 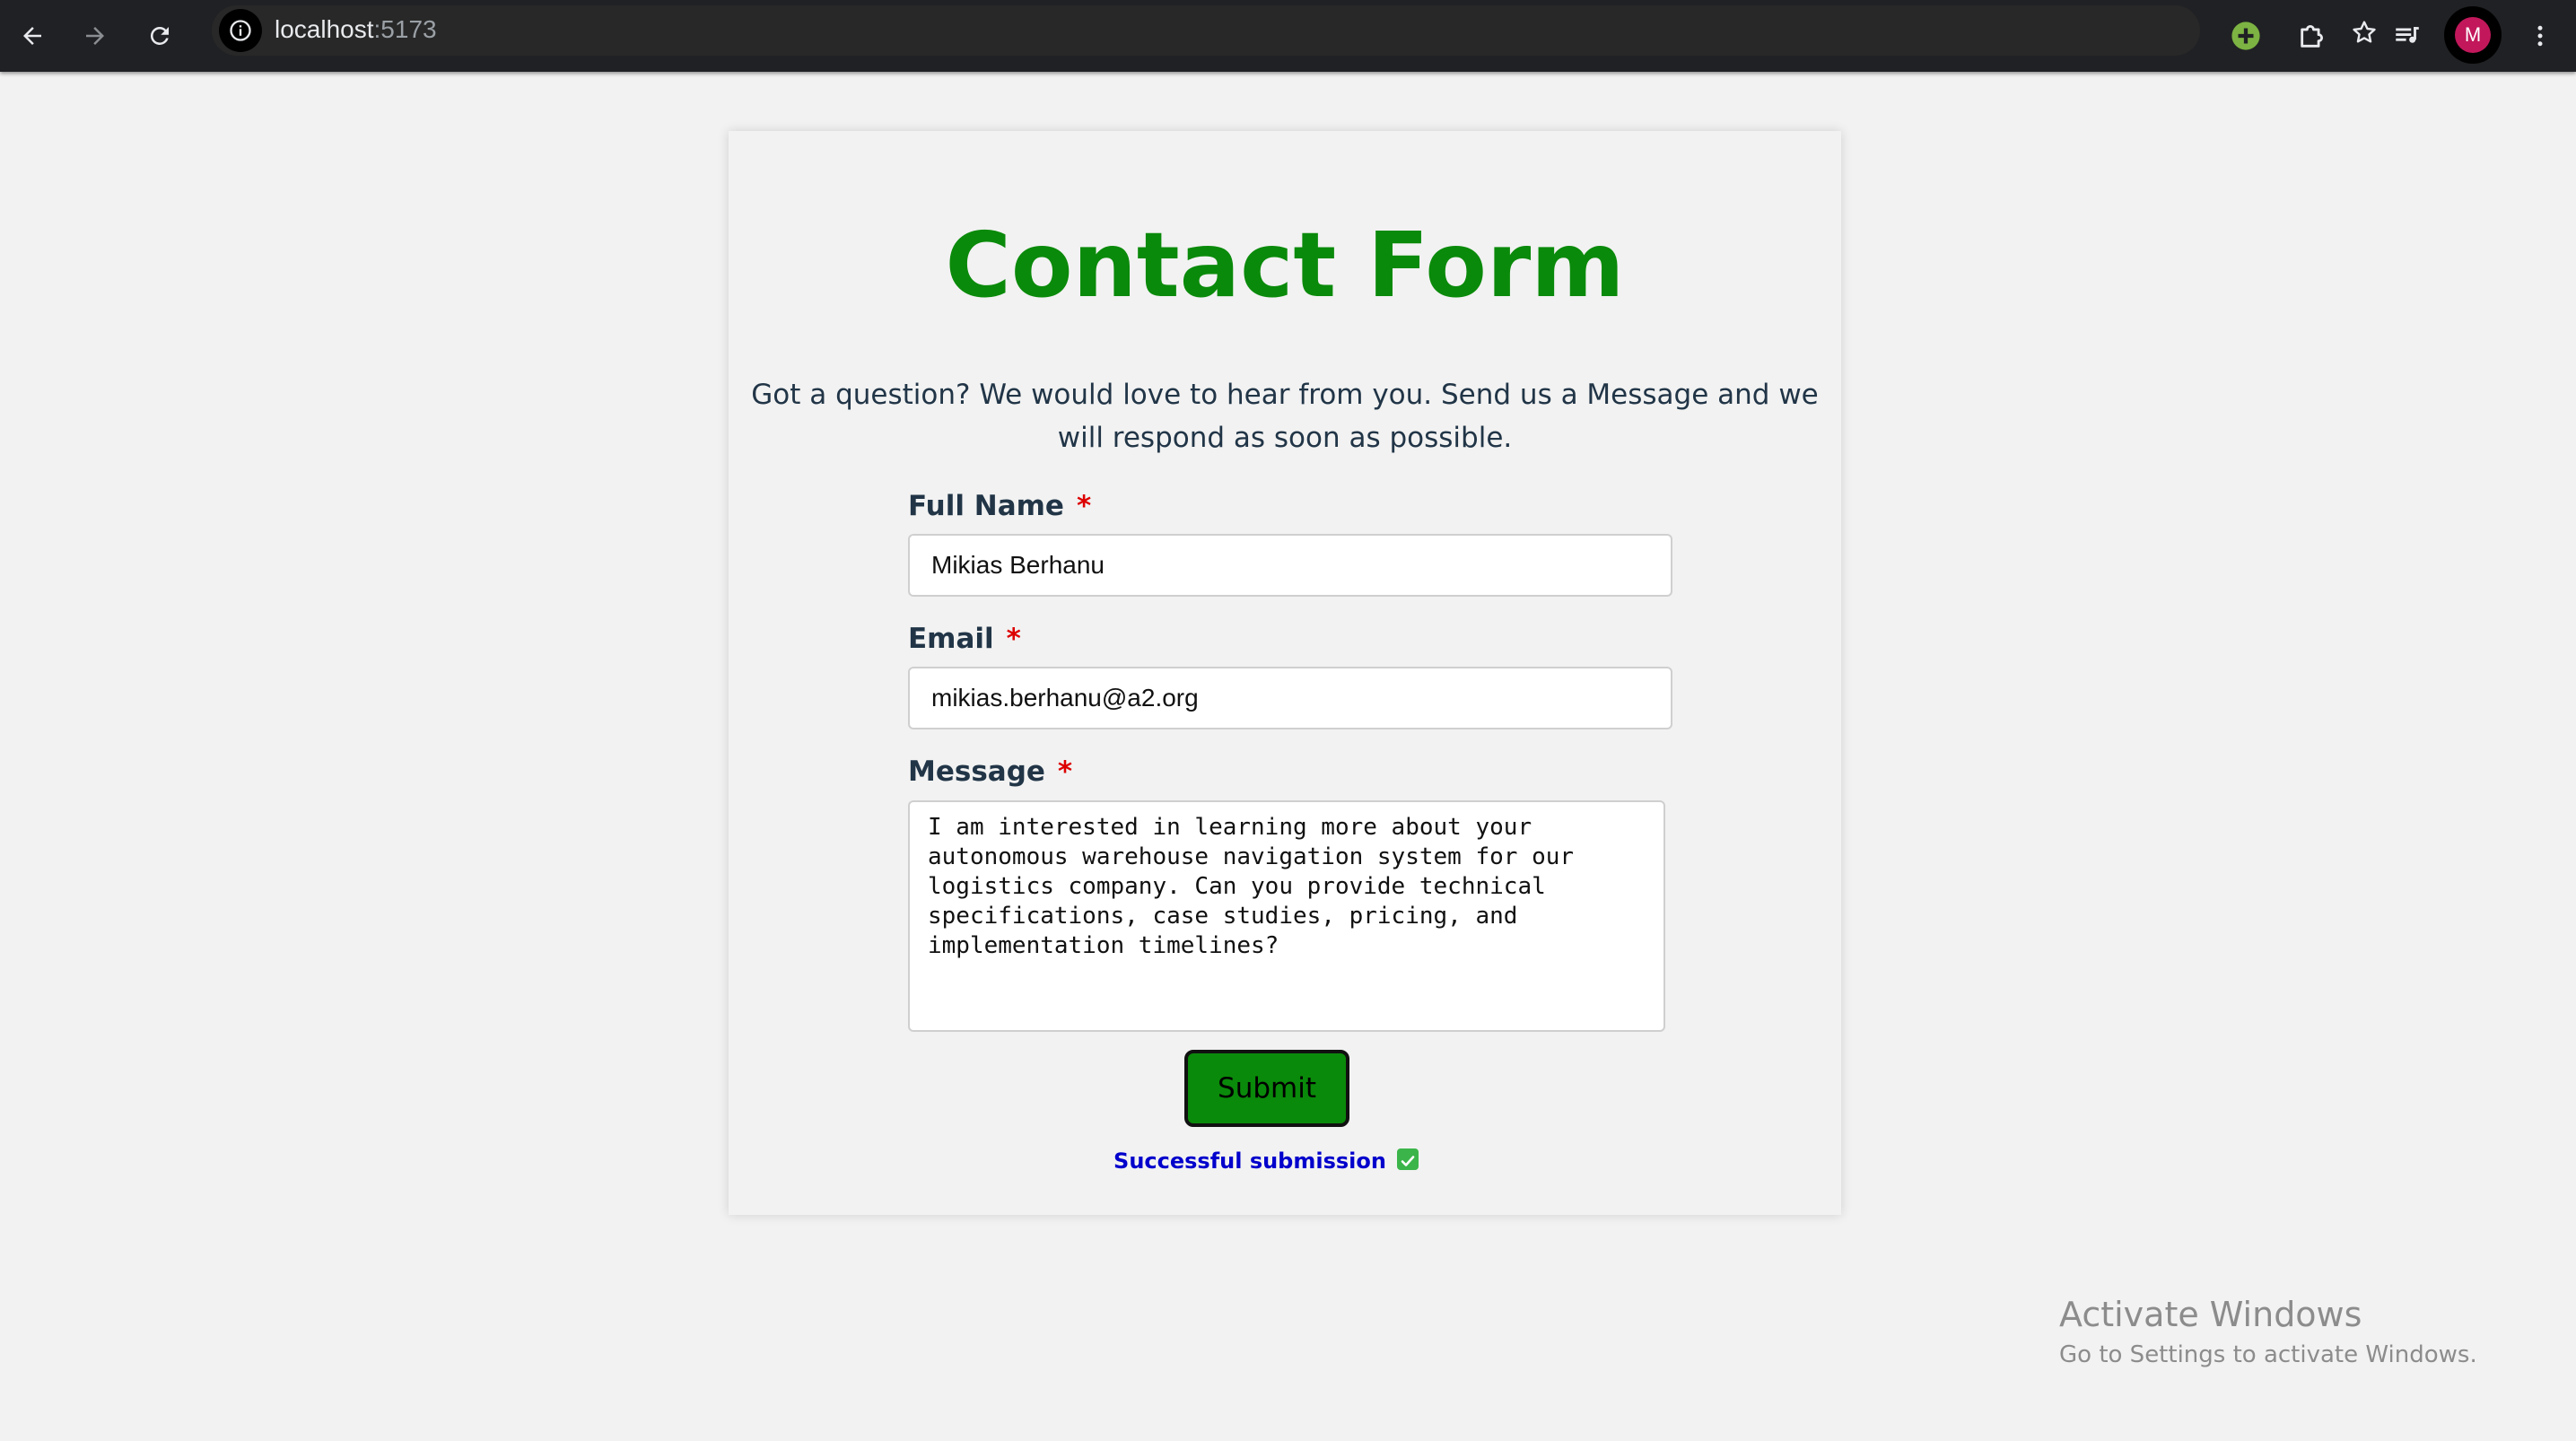 What do you see at coordinates (986, 506) in the screenshot?
I see `full-name-label-text: Full Name` at bounding box center [986, 506].